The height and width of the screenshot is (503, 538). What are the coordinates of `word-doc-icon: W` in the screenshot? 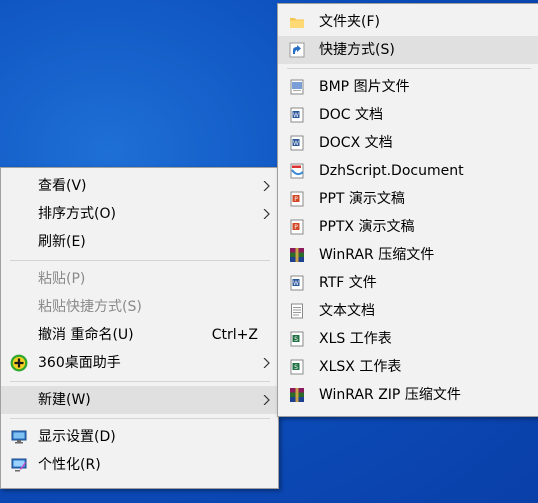 It's located at (297, 115).